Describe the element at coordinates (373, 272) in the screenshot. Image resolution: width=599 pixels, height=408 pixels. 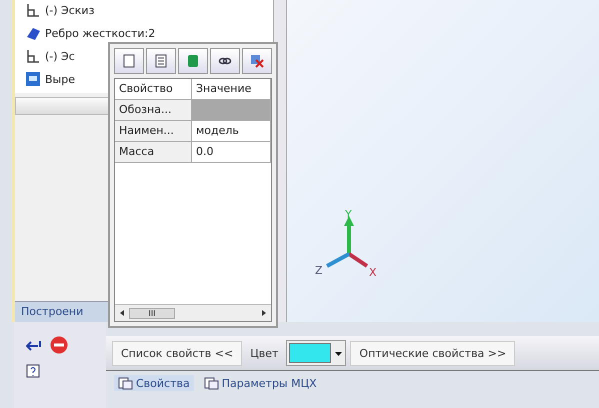
I see `axis-label: X` at that location.